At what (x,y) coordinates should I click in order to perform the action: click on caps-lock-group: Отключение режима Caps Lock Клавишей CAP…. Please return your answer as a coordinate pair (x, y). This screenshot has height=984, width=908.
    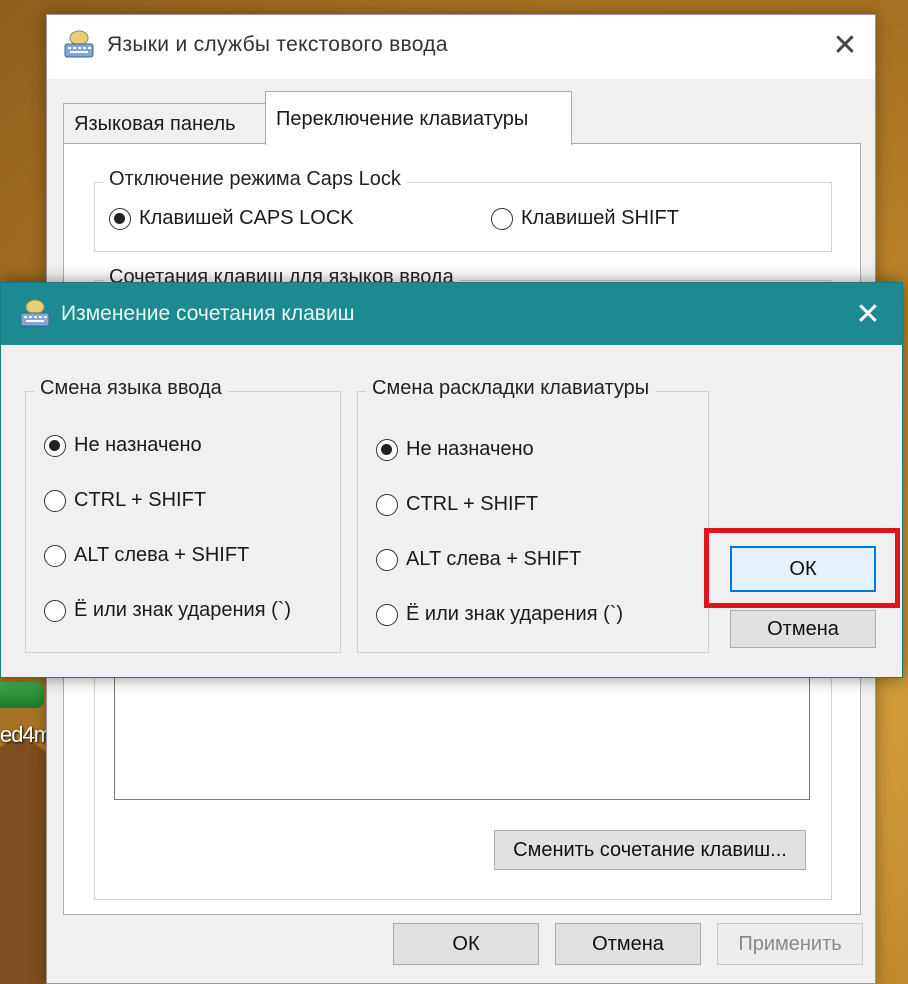
    Looking at the image, I should click on (463, 210).